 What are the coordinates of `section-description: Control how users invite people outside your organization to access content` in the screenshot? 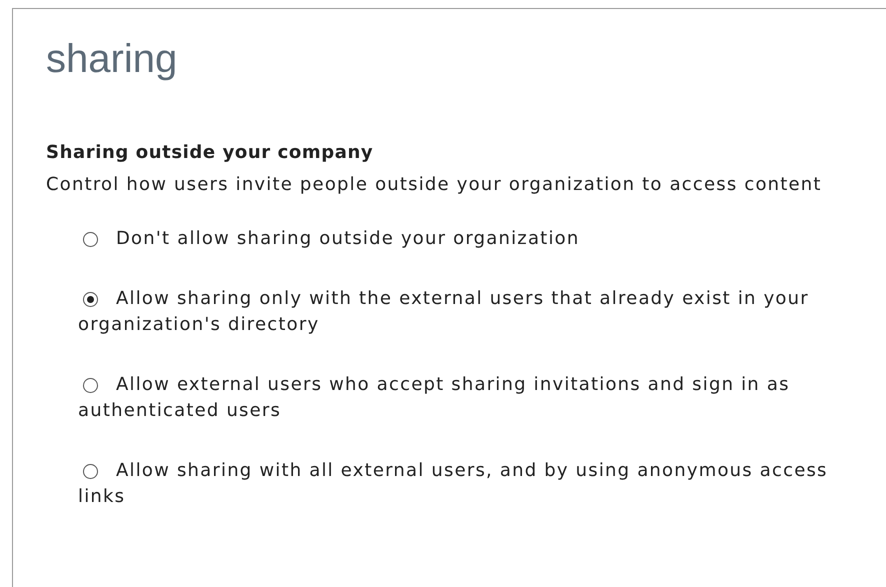 It's located at (434, 185).